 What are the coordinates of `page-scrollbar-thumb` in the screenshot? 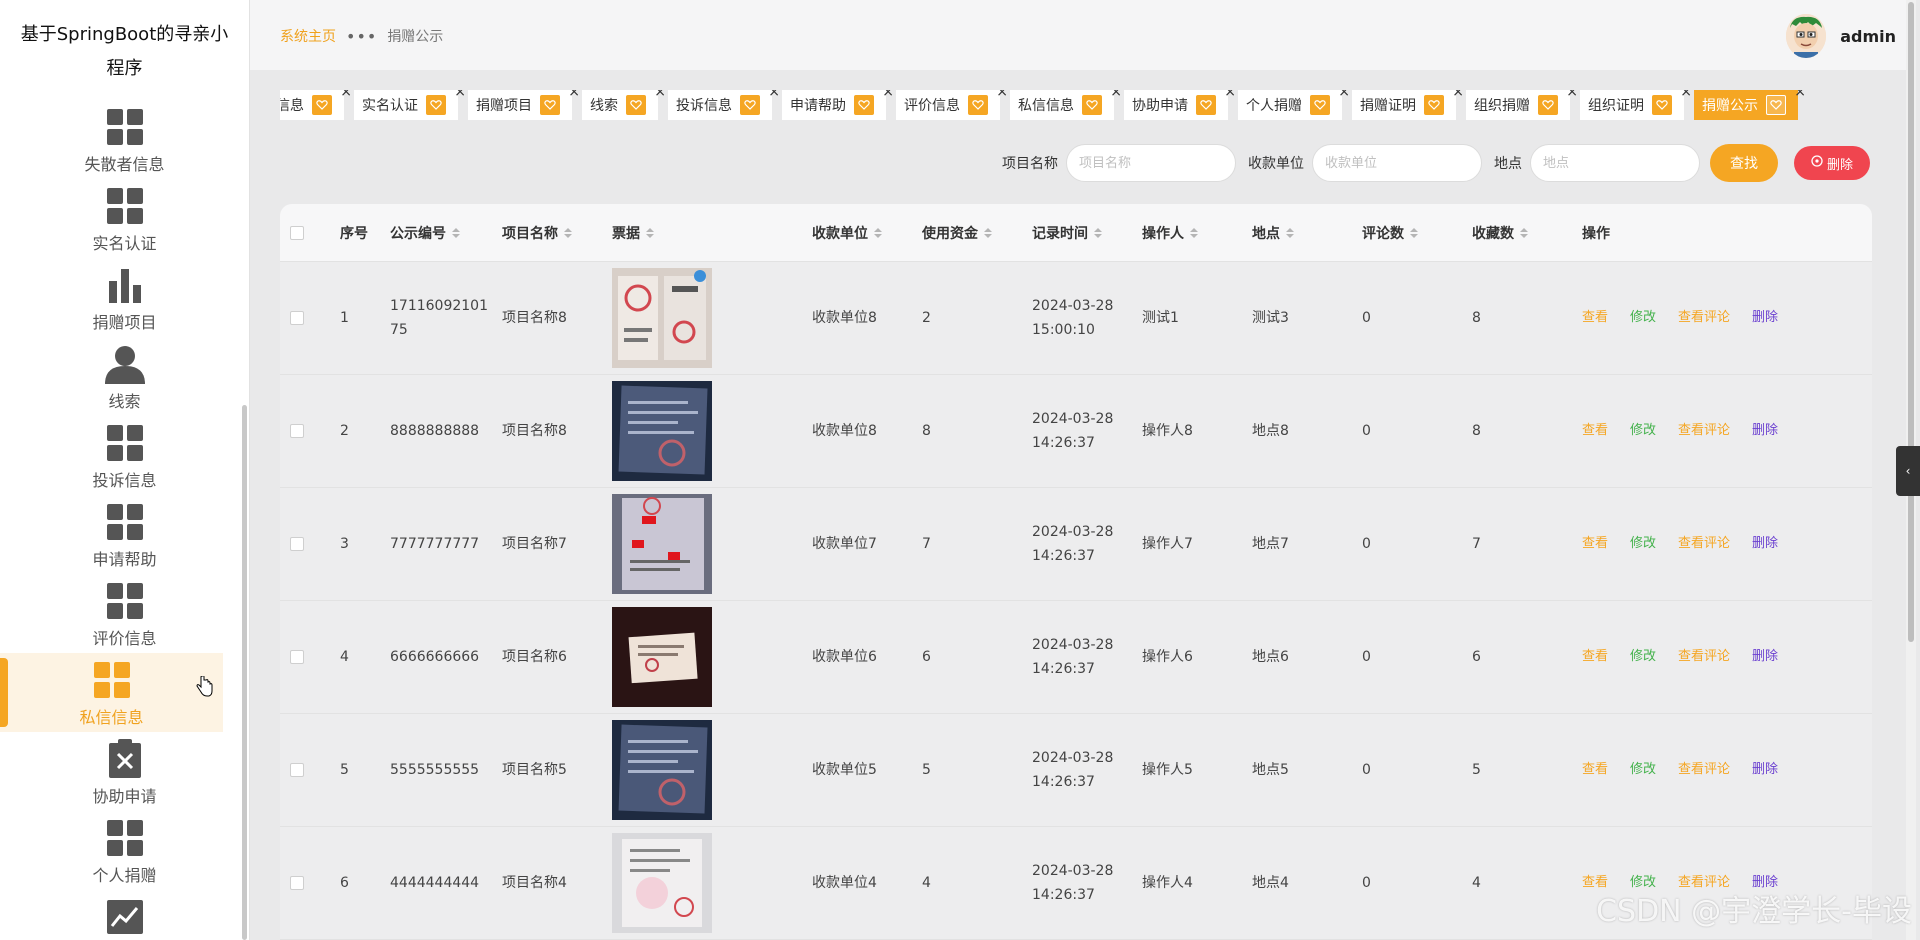 It's located at (1911, 322).